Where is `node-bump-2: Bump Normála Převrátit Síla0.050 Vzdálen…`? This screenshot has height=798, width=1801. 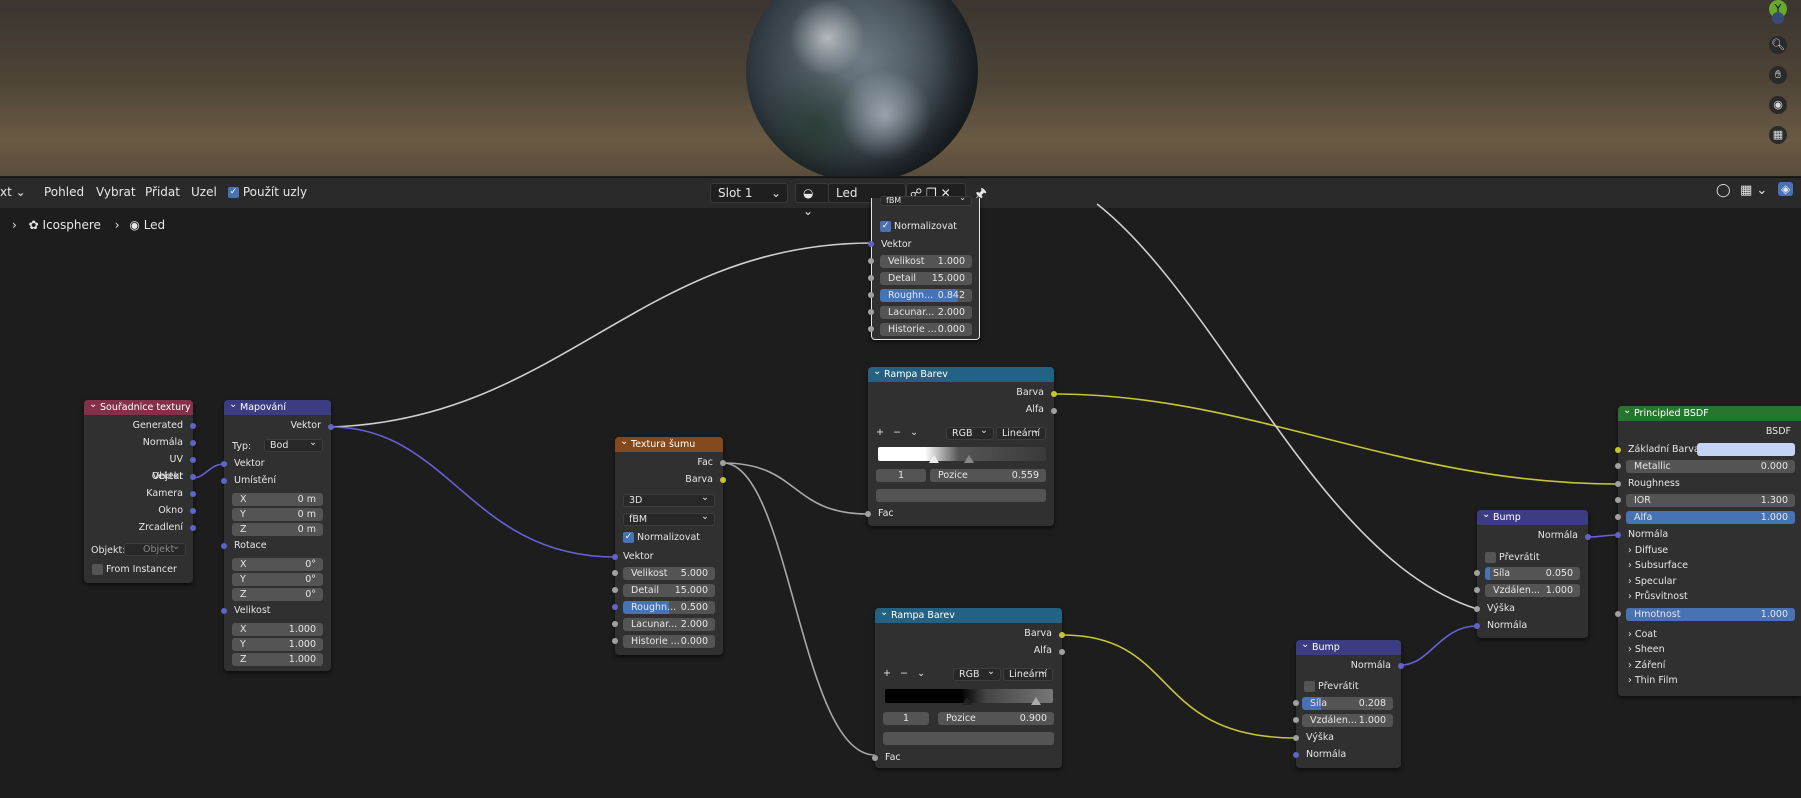 node-bump-2: Bump Normála Převrátit Síla0.050 Vzdálen… is located at coordinates (1532, 572).